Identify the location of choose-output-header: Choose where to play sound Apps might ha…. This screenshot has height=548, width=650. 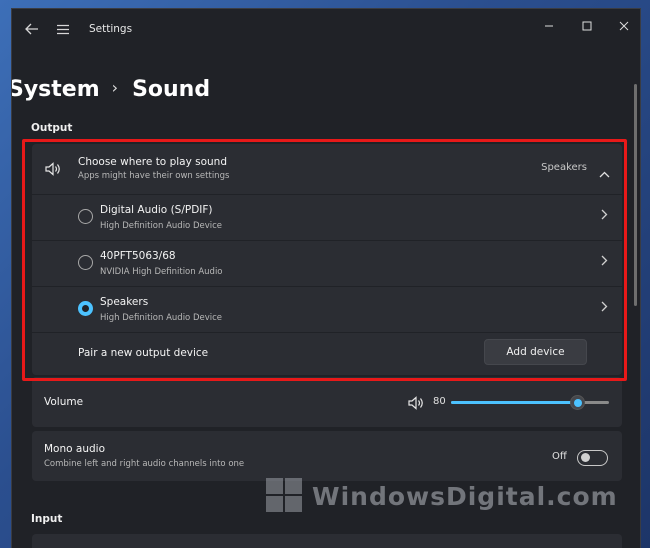
(327, 169).